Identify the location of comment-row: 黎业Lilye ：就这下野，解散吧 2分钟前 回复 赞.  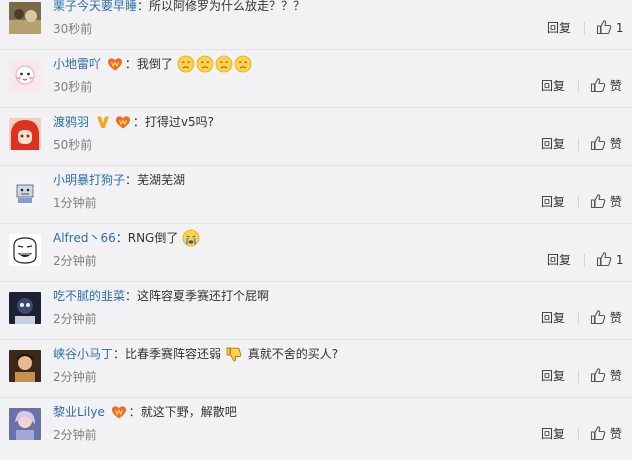
(316, 427).